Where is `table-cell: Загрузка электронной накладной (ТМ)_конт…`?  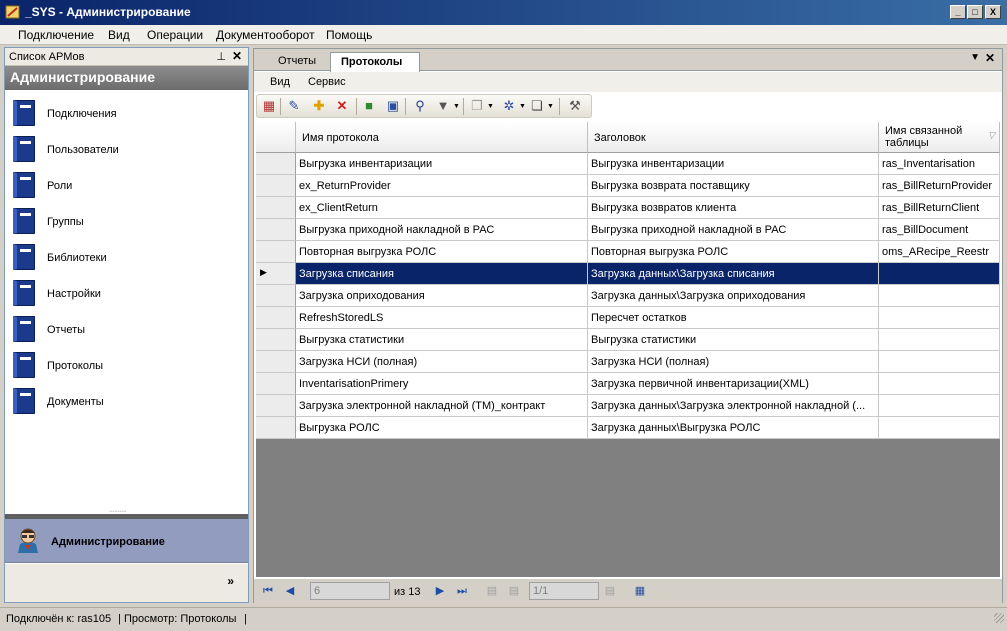 table-cell: Загрузка электронной накладной (ТМ)_конт… is located at coordinates (442, 406).